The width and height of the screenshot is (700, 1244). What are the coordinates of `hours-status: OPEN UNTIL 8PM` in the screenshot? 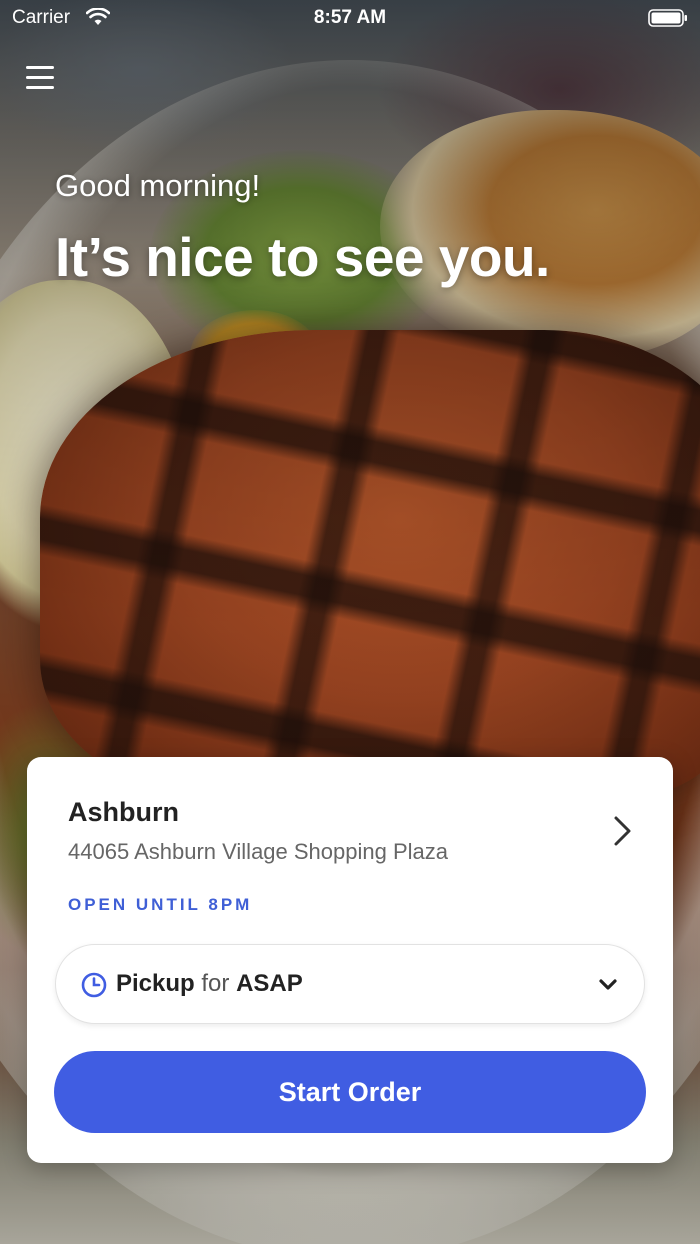 It's located at (160, 904).